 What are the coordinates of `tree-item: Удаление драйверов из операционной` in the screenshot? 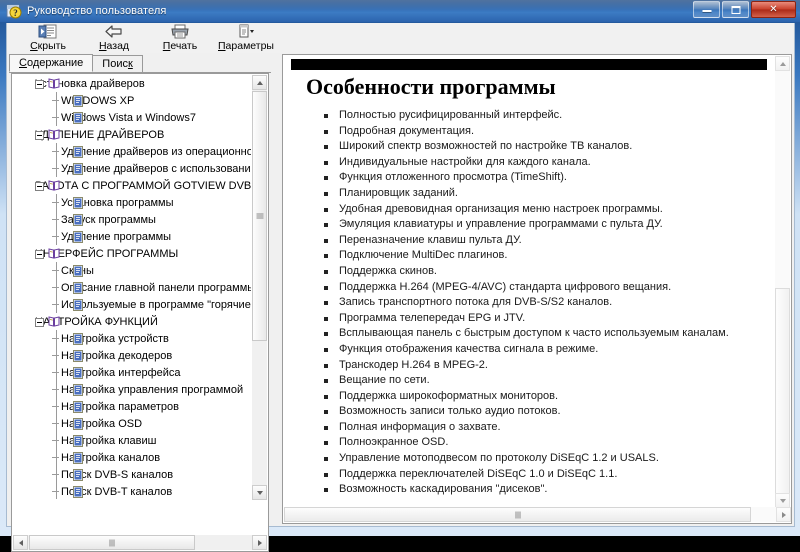 It's located at (132, 151).